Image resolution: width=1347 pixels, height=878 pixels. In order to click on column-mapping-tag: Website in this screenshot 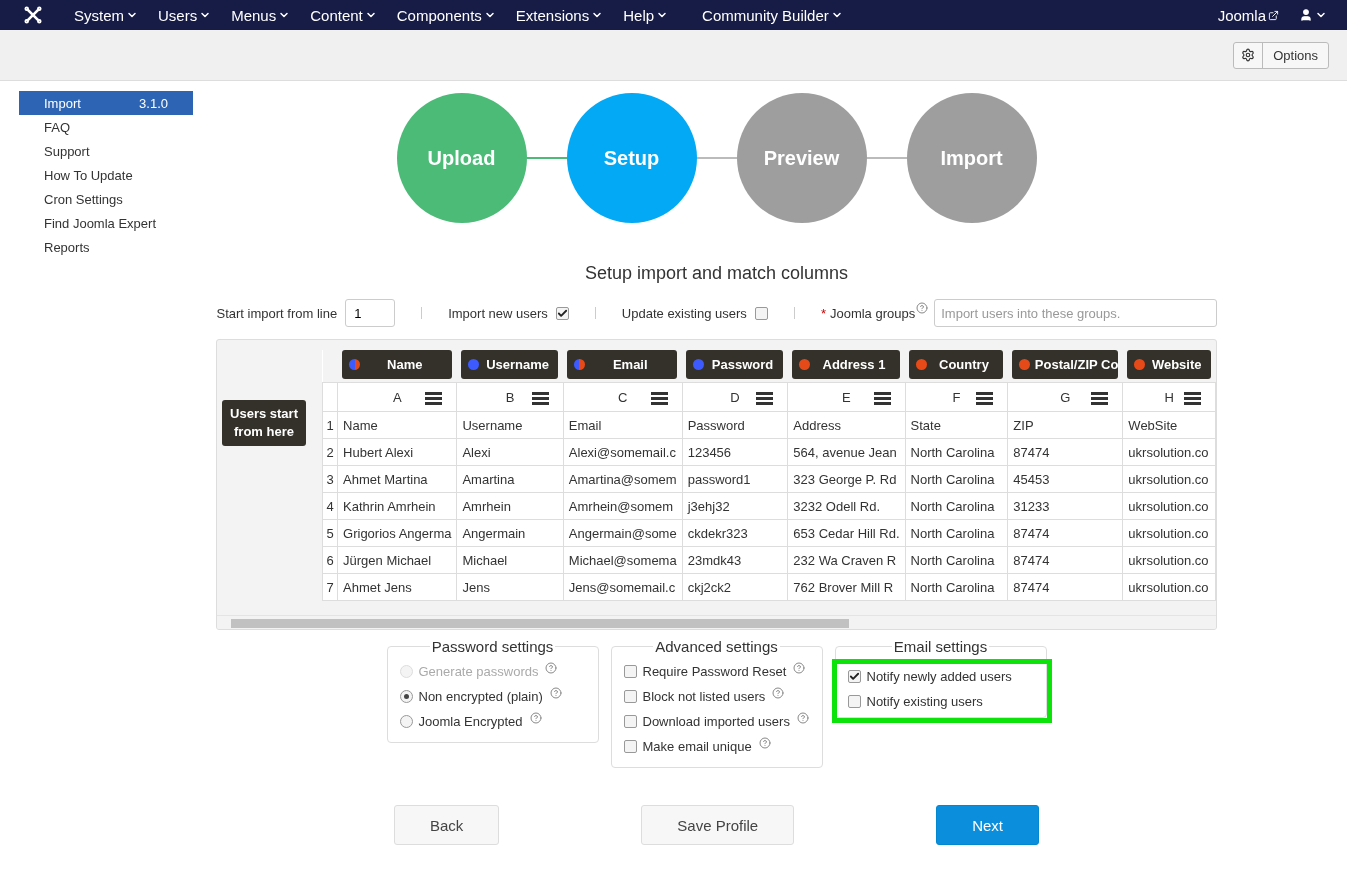, I will do `click(1168, 364)`.